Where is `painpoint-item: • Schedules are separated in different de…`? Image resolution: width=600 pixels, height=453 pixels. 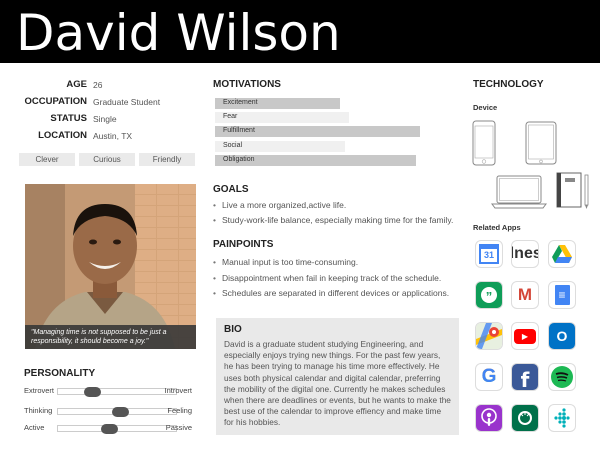
painpoint-item: • Schedules are separated in different de… is located at coordinates (331, 293).